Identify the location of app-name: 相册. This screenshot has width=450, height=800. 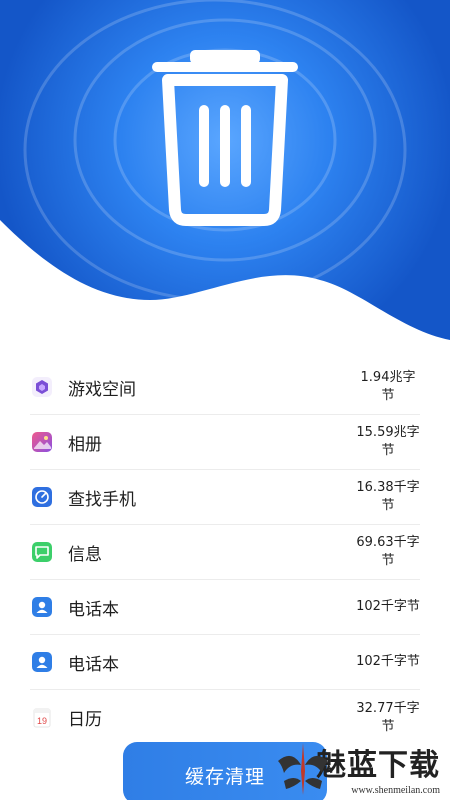
(85, 444).